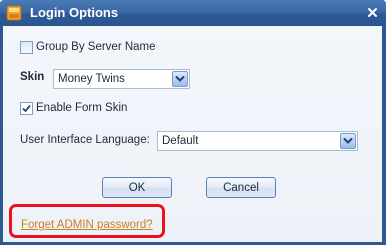  I want to click on skin-dropdown-button, so click(180, 79).